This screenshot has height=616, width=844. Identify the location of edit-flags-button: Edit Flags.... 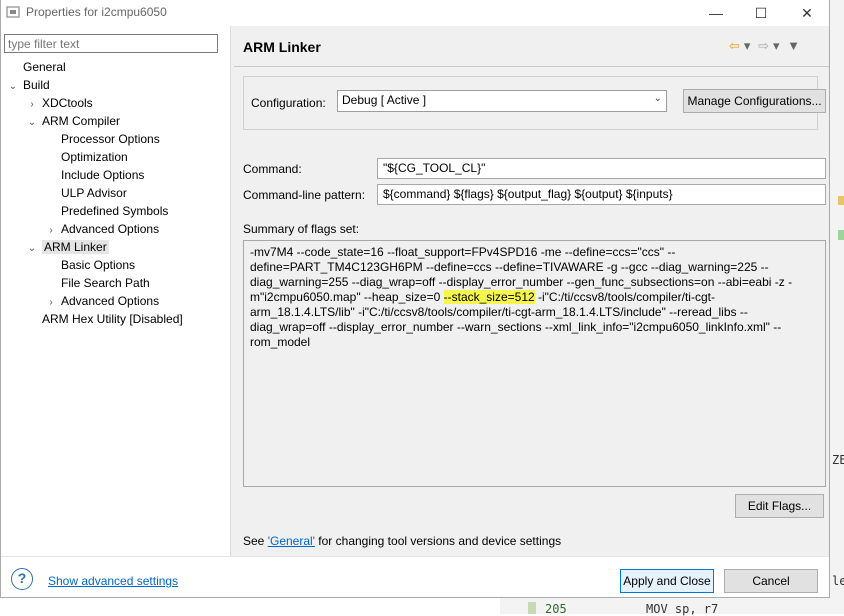
(779, 506).